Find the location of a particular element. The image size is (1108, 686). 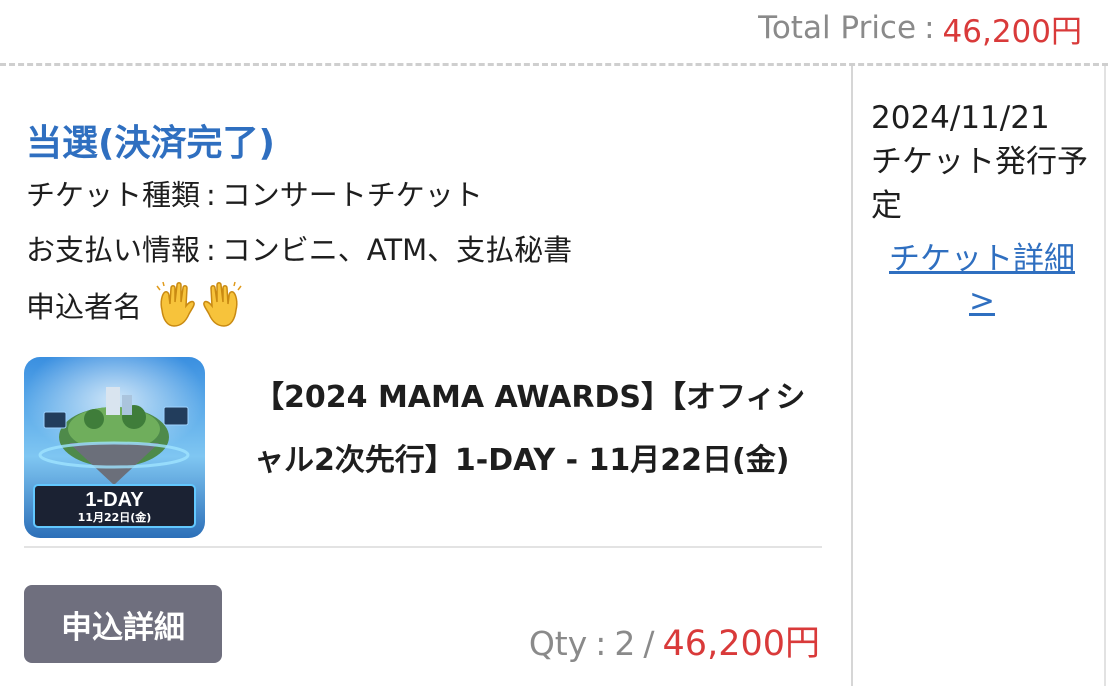

ticket-issue-info: 2024/11/21 チケット発行予定 is located at coordinates (982, 162).